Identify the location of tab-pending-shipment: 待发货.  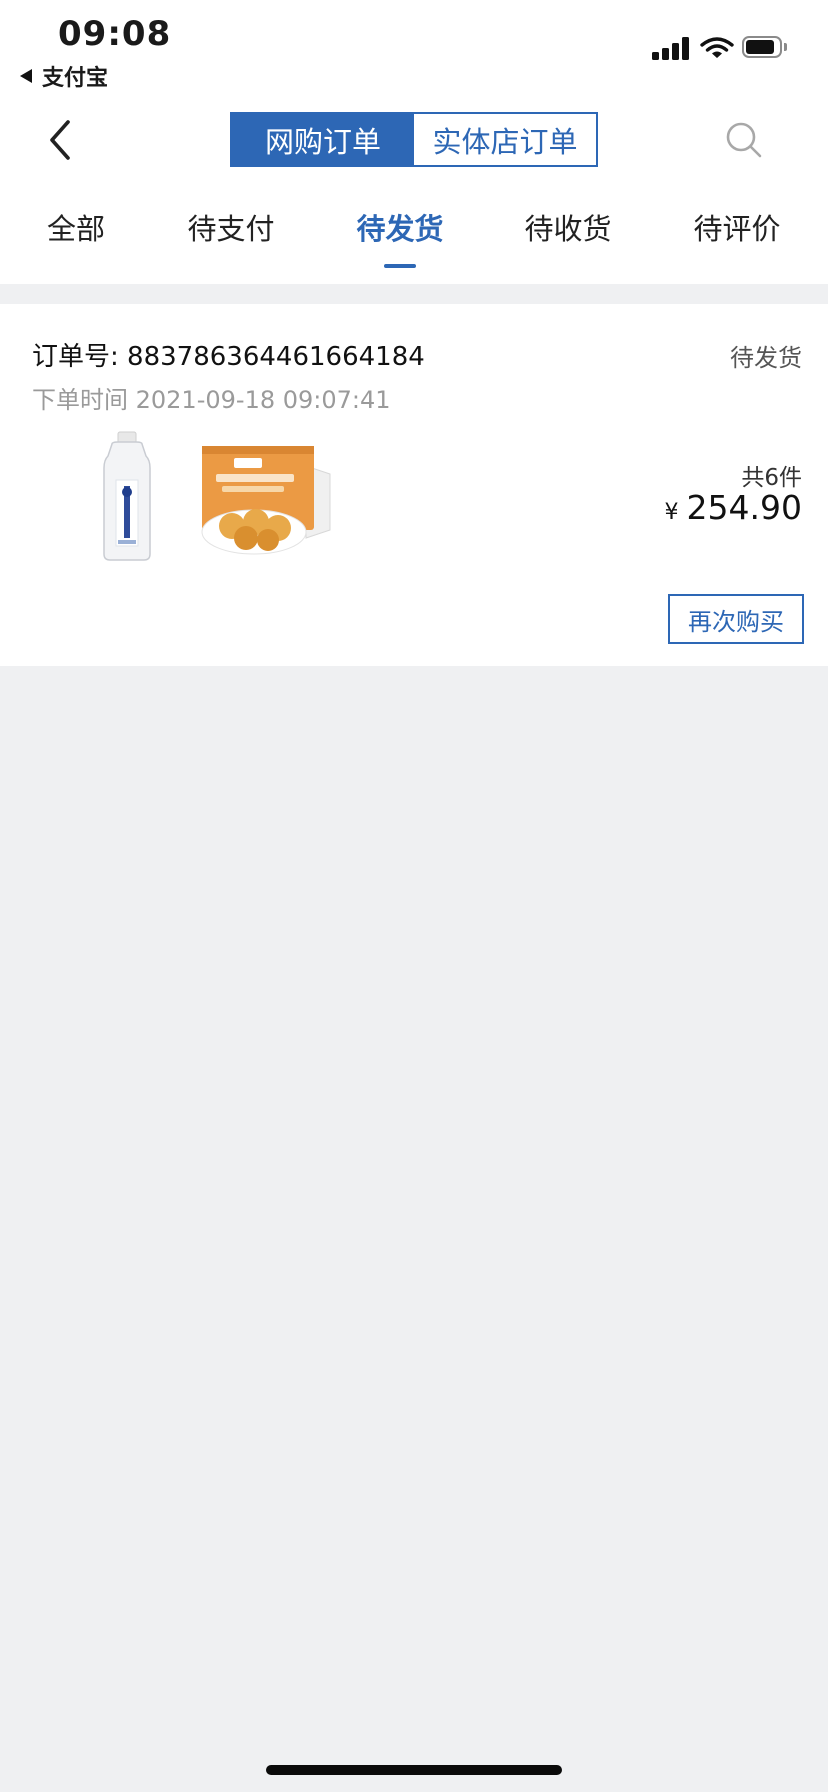
(400, 227).